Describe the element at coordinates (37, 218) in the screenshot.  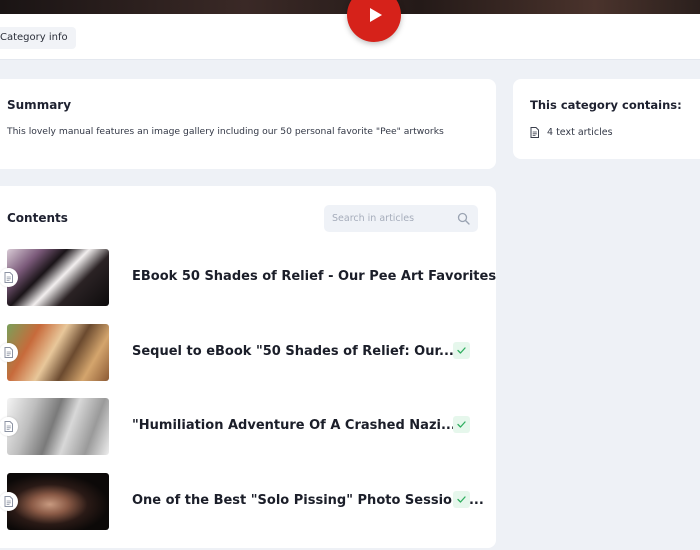
I see `contents-title: Contents` at that location.